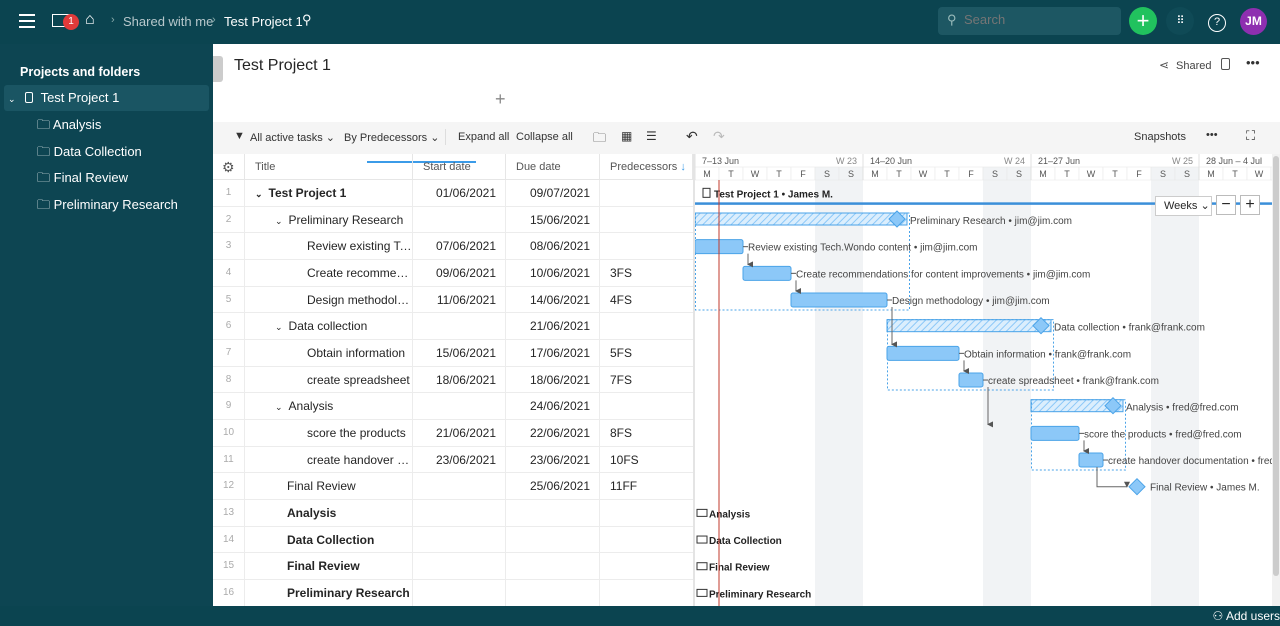 The height and width of the screenshot is (626, 1280). What do you see at coordinates (553, 379) in the screenshot?
I see `due-date: 18/06/2021` at bounding box center [553, 379].